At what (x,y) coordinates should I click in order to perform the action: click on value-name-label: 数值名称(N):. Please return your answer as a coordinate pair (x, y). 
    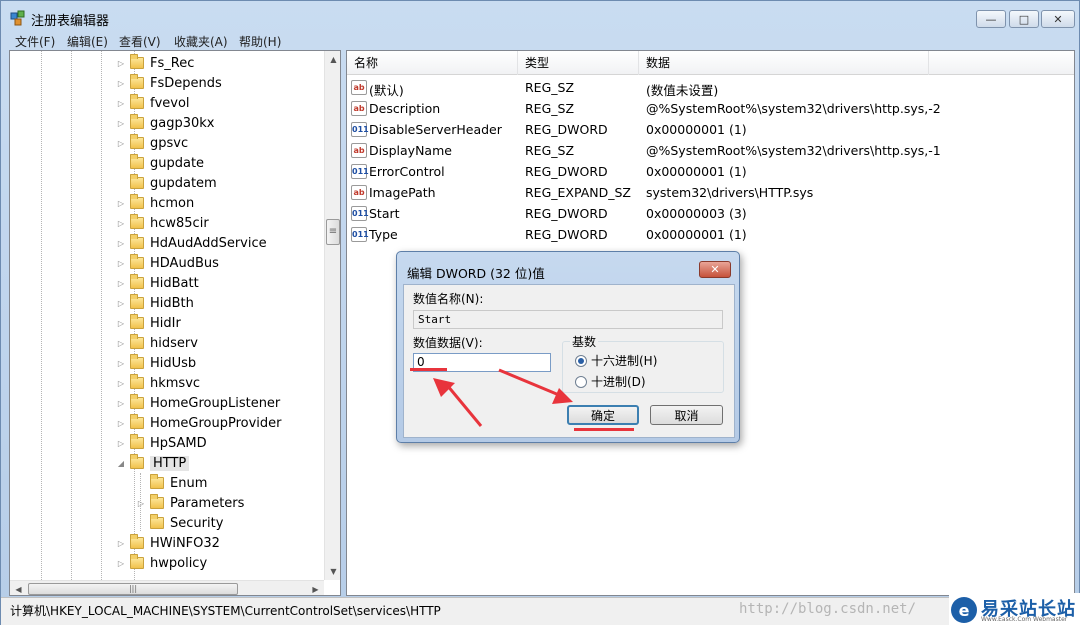
    Looking at the image, I should click on (448, 299).